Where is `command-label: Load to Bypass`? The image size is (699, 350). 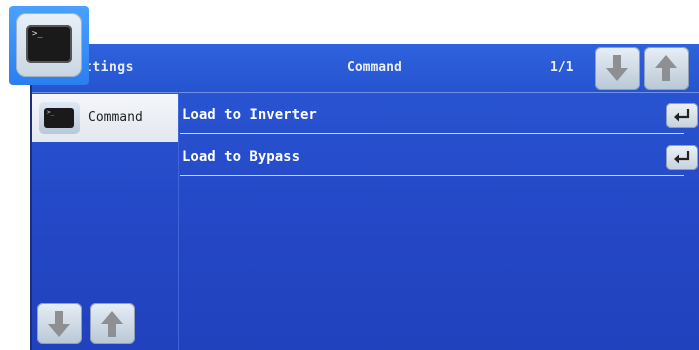 command-label: Load to Bypass is located at coordinates (241, 157).